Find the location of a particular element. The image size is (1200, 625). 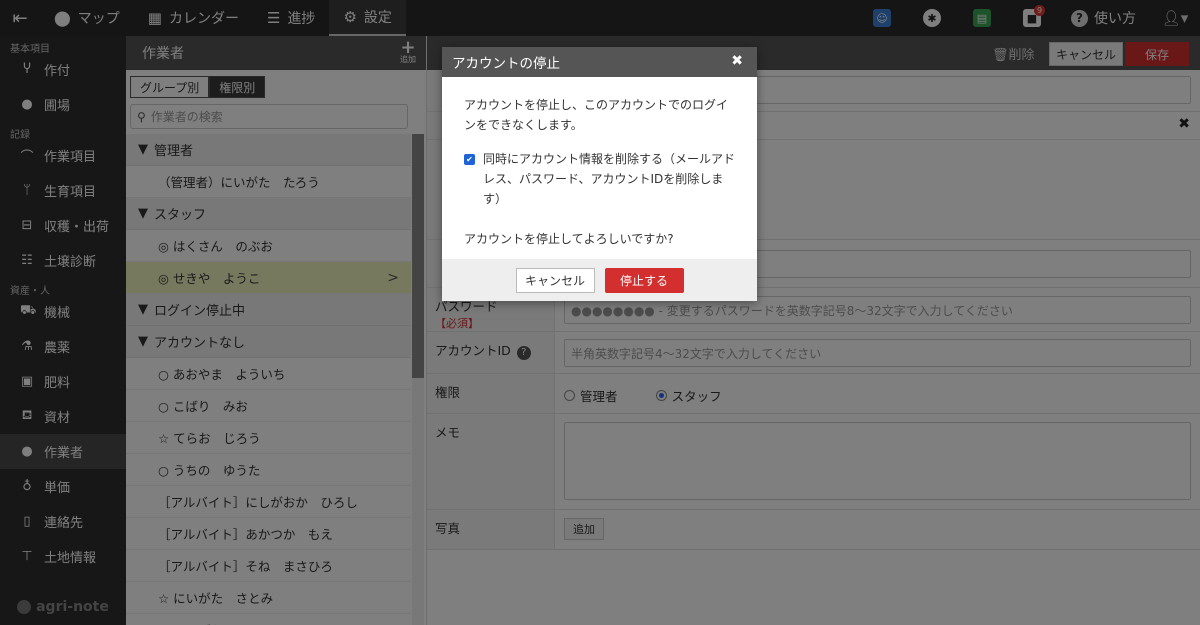

dialog-title: アカウントの停止 is located at coordinates (506, 64).